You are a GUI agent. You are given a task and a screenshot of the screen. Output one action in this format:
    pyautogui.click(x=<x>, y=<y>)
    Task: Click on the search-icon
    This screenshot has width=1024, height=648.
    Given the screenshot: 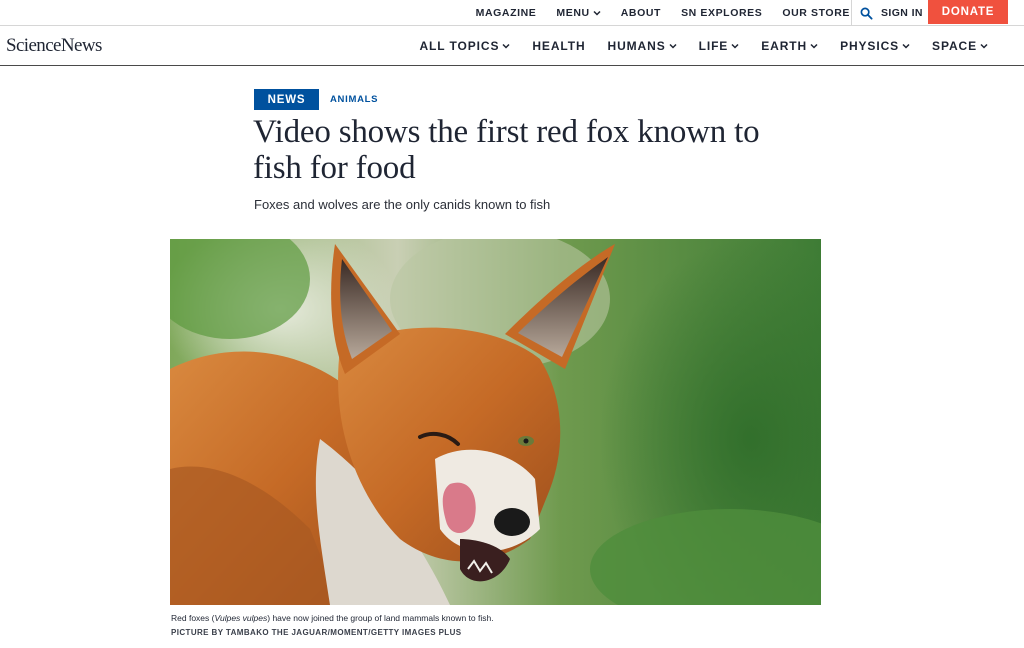 What is the action you would take?
    pyautogui.click(x=866, y=13)
    